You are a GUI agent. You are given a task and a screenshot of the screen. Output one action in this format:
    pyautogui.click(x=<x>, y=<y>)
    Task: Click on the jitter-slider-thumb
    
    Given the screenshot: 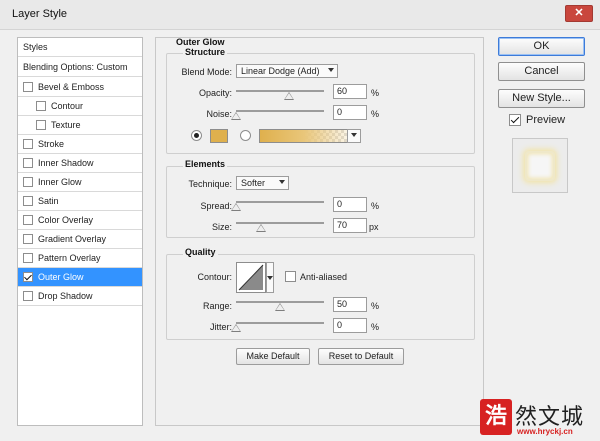 What is the action you would take?
    pyautogui.click(x=236, y=328)
    